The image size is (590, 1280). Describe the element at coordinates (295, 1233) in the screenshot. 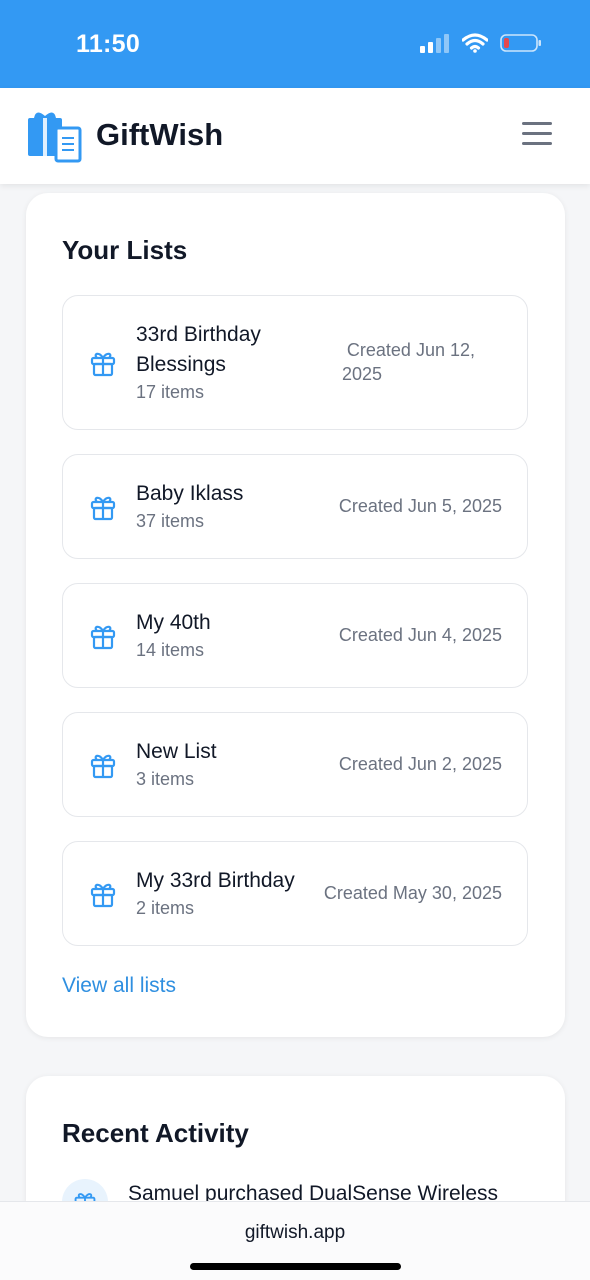

I see `url-bar: giftwish.app` at that location.